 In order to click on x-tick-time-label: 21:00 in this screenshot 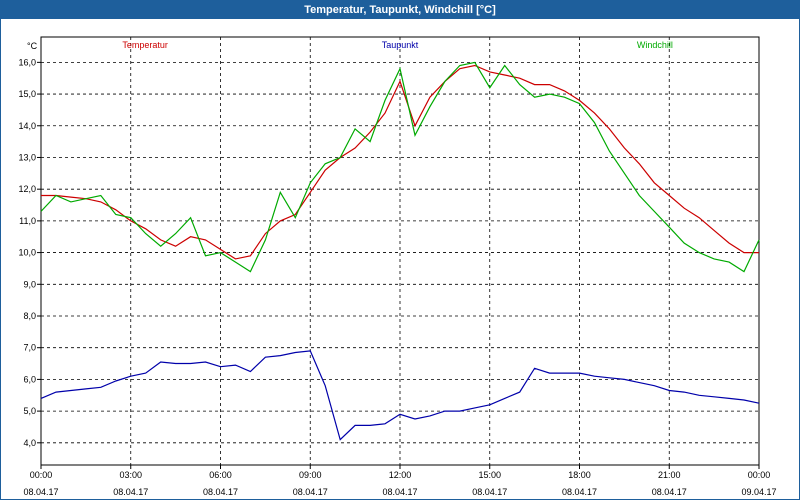, I will do `click(669, 475)`.